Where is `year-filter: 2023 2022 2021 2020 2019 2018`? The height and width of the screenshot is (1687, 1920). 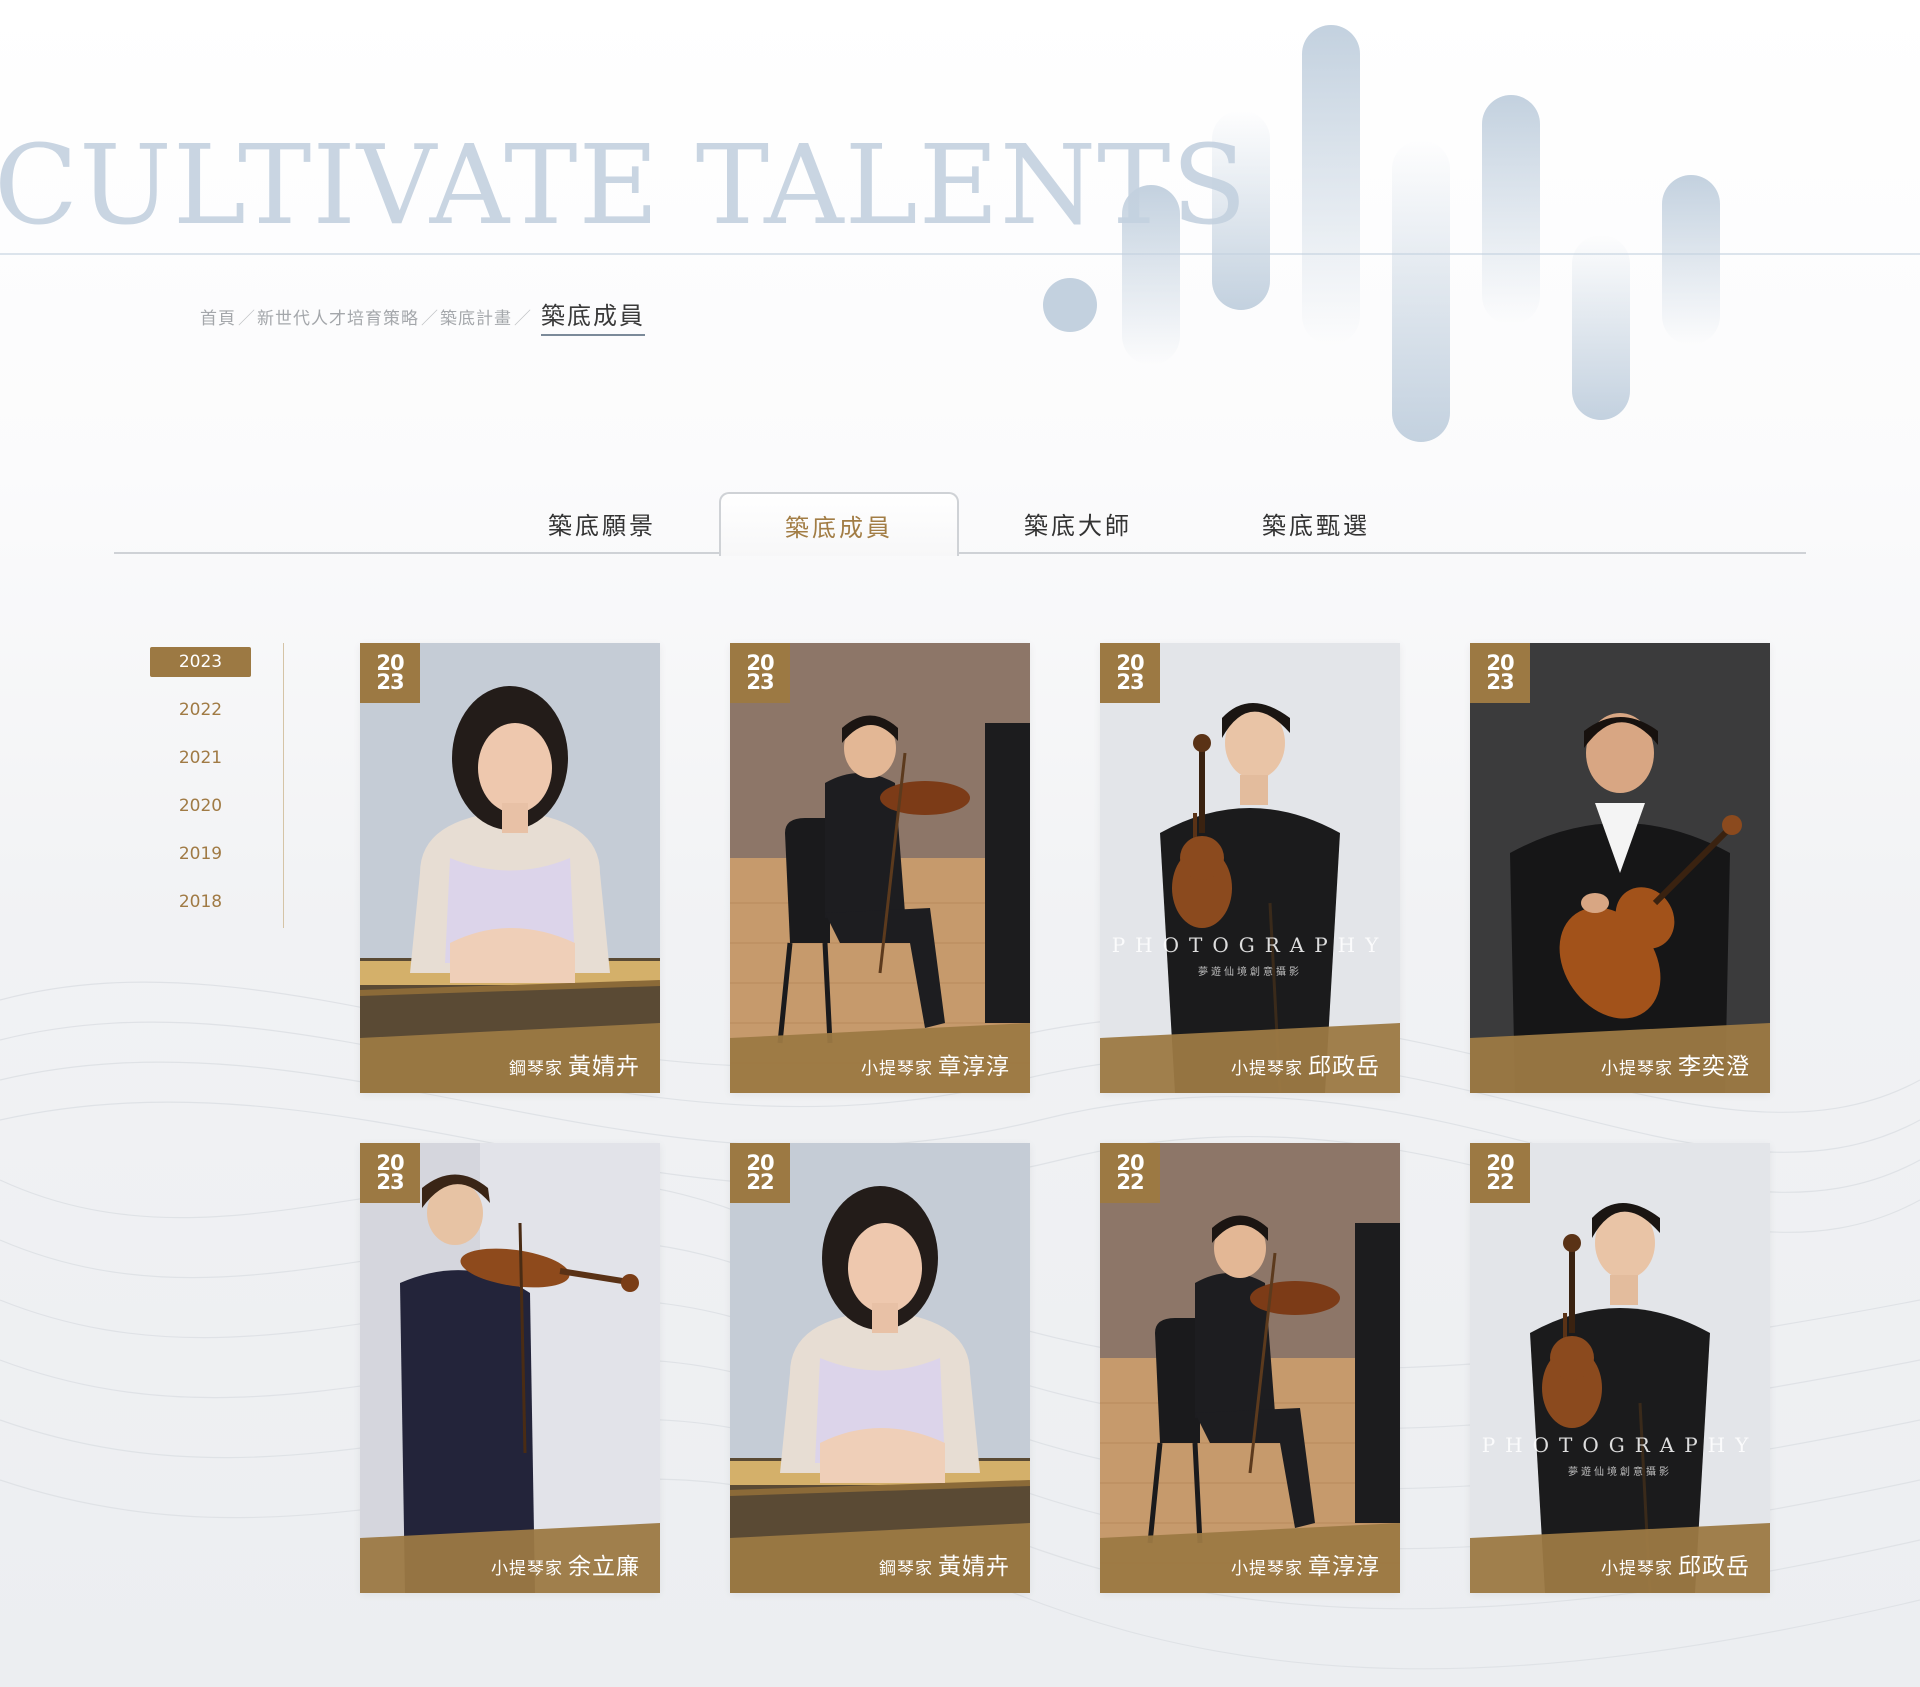
year-filter: 2023 2022 2021 2020 2019 2018 is located at coordinates (200, 791).